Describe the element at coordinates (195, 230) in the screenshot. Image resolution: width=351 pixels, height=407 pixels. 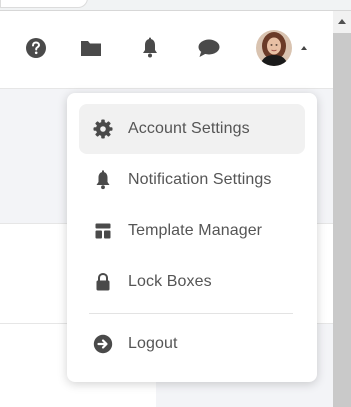
I see `menu-label-template-manager: Template Manager` at that location.